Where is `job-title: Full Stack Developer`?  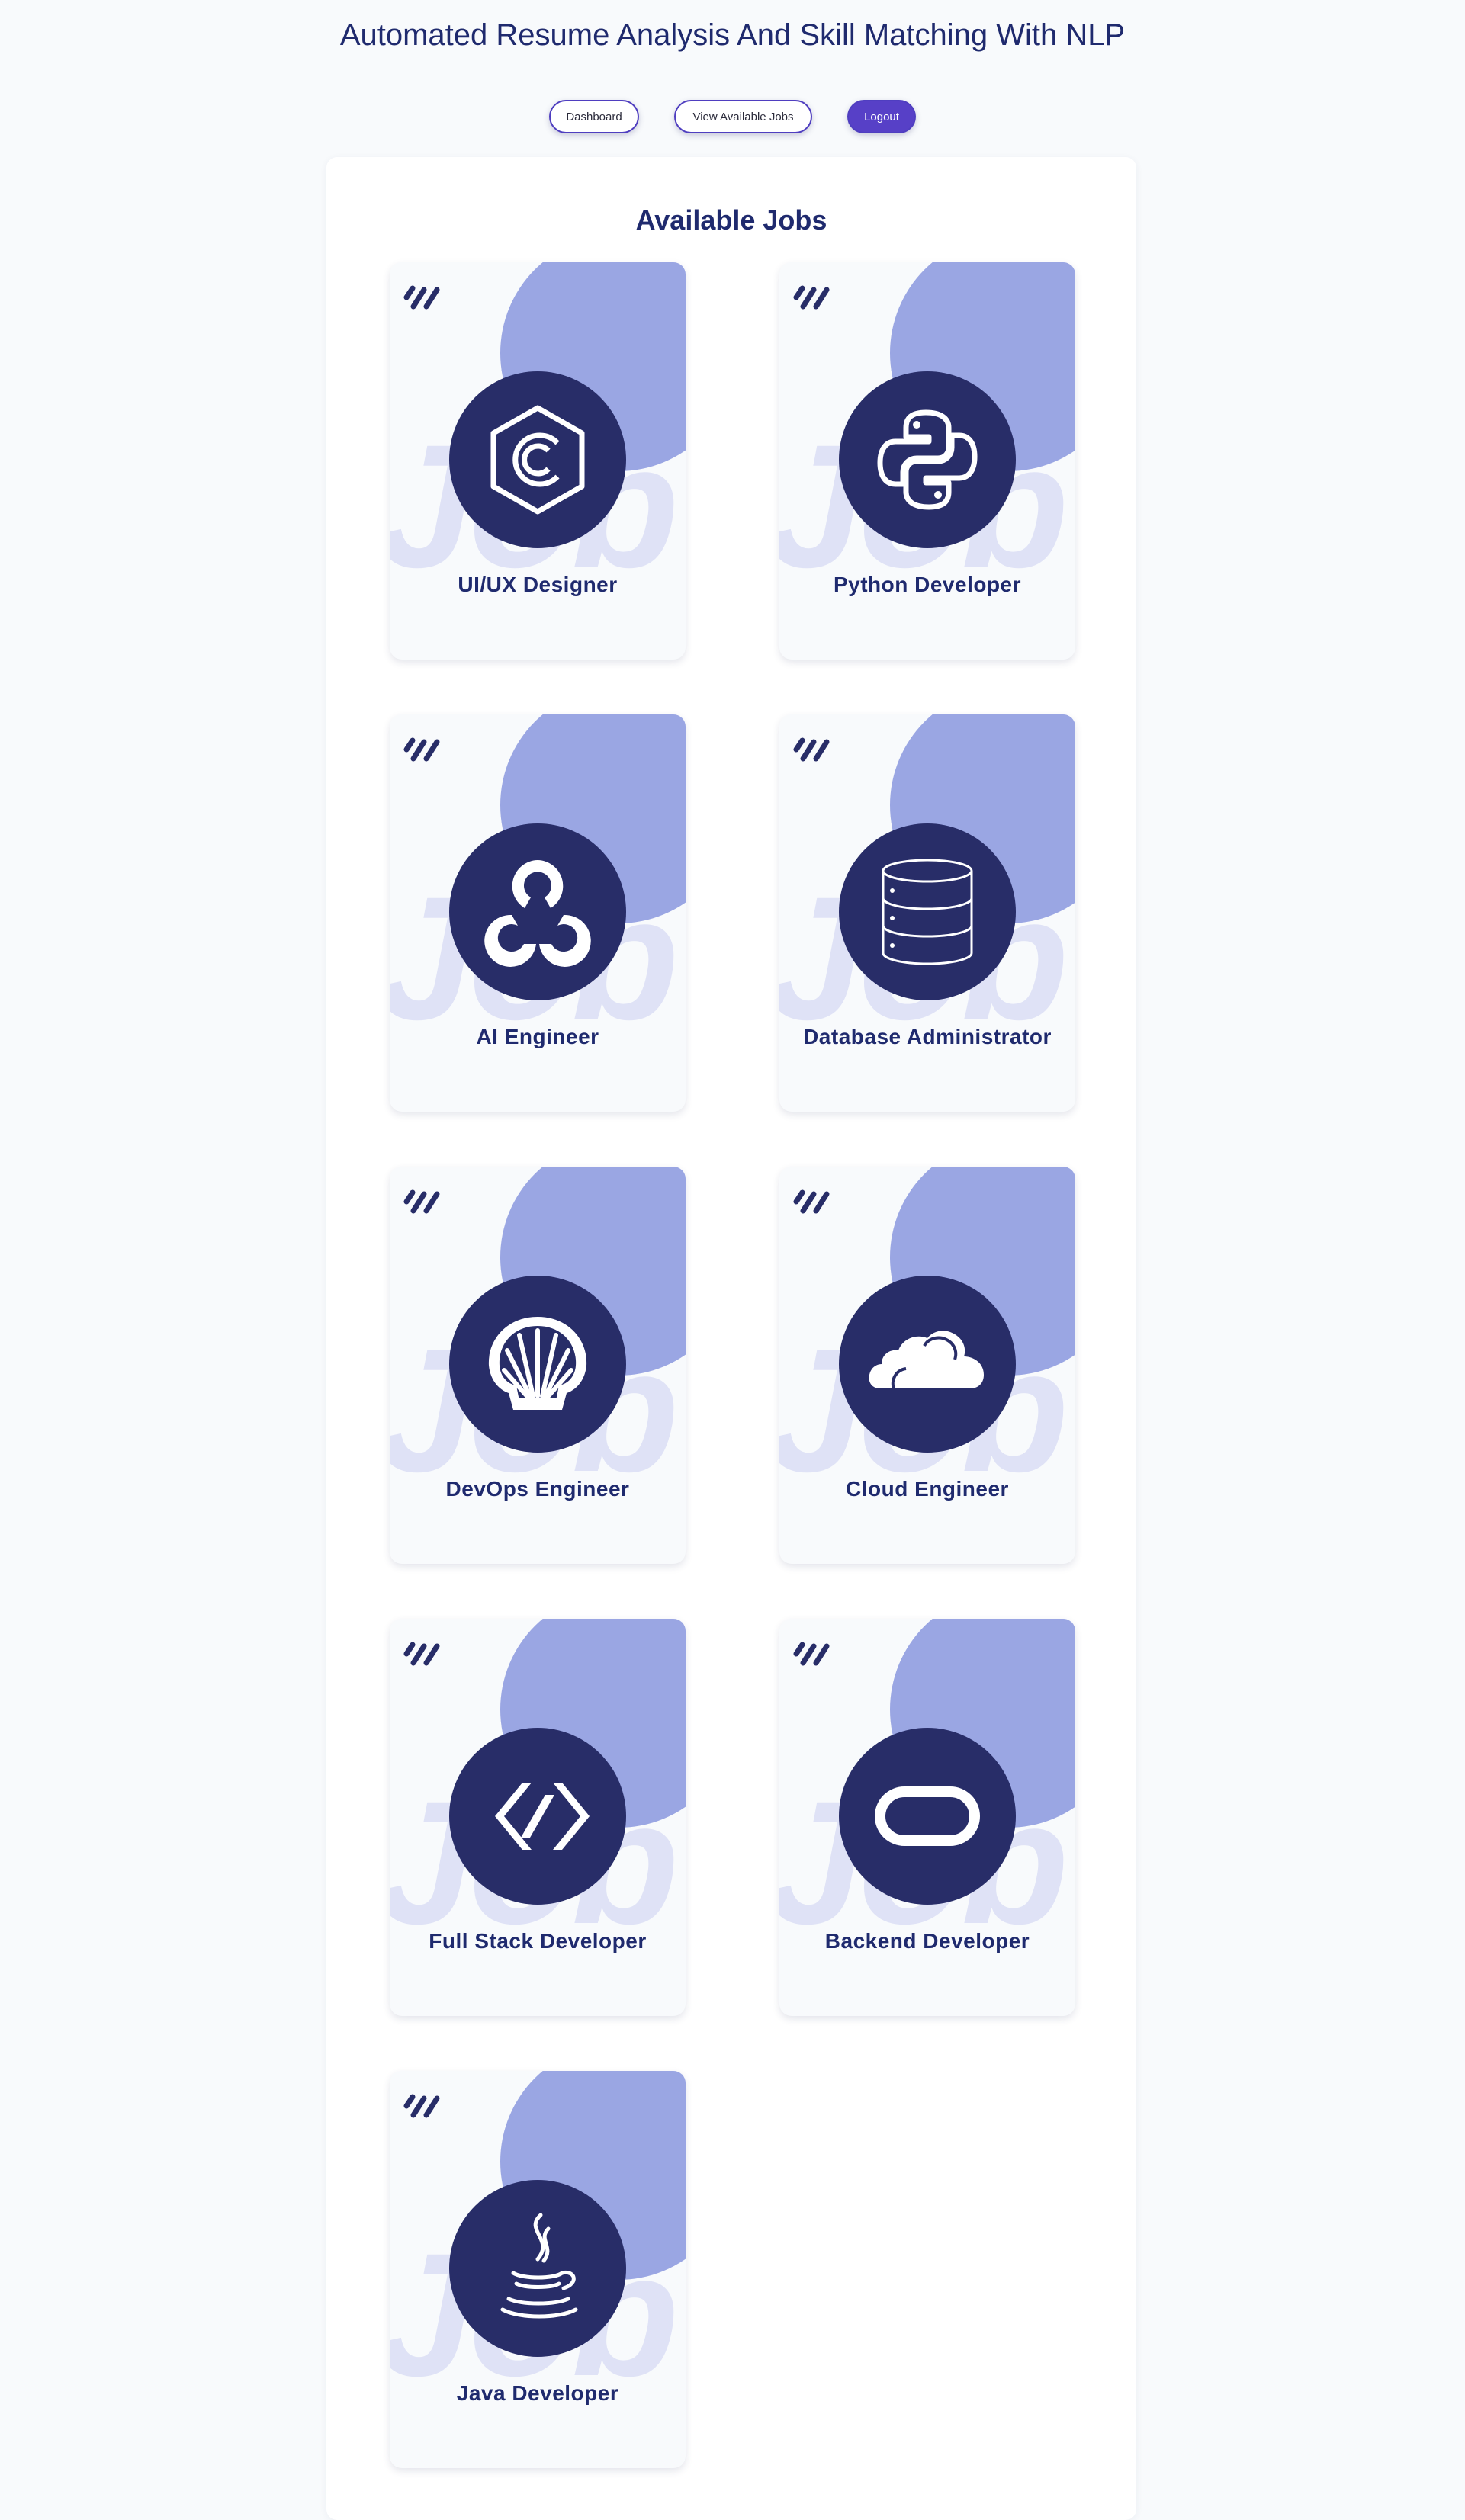 job-title: Full Stack Developer is located at coordinates (538, 1941).